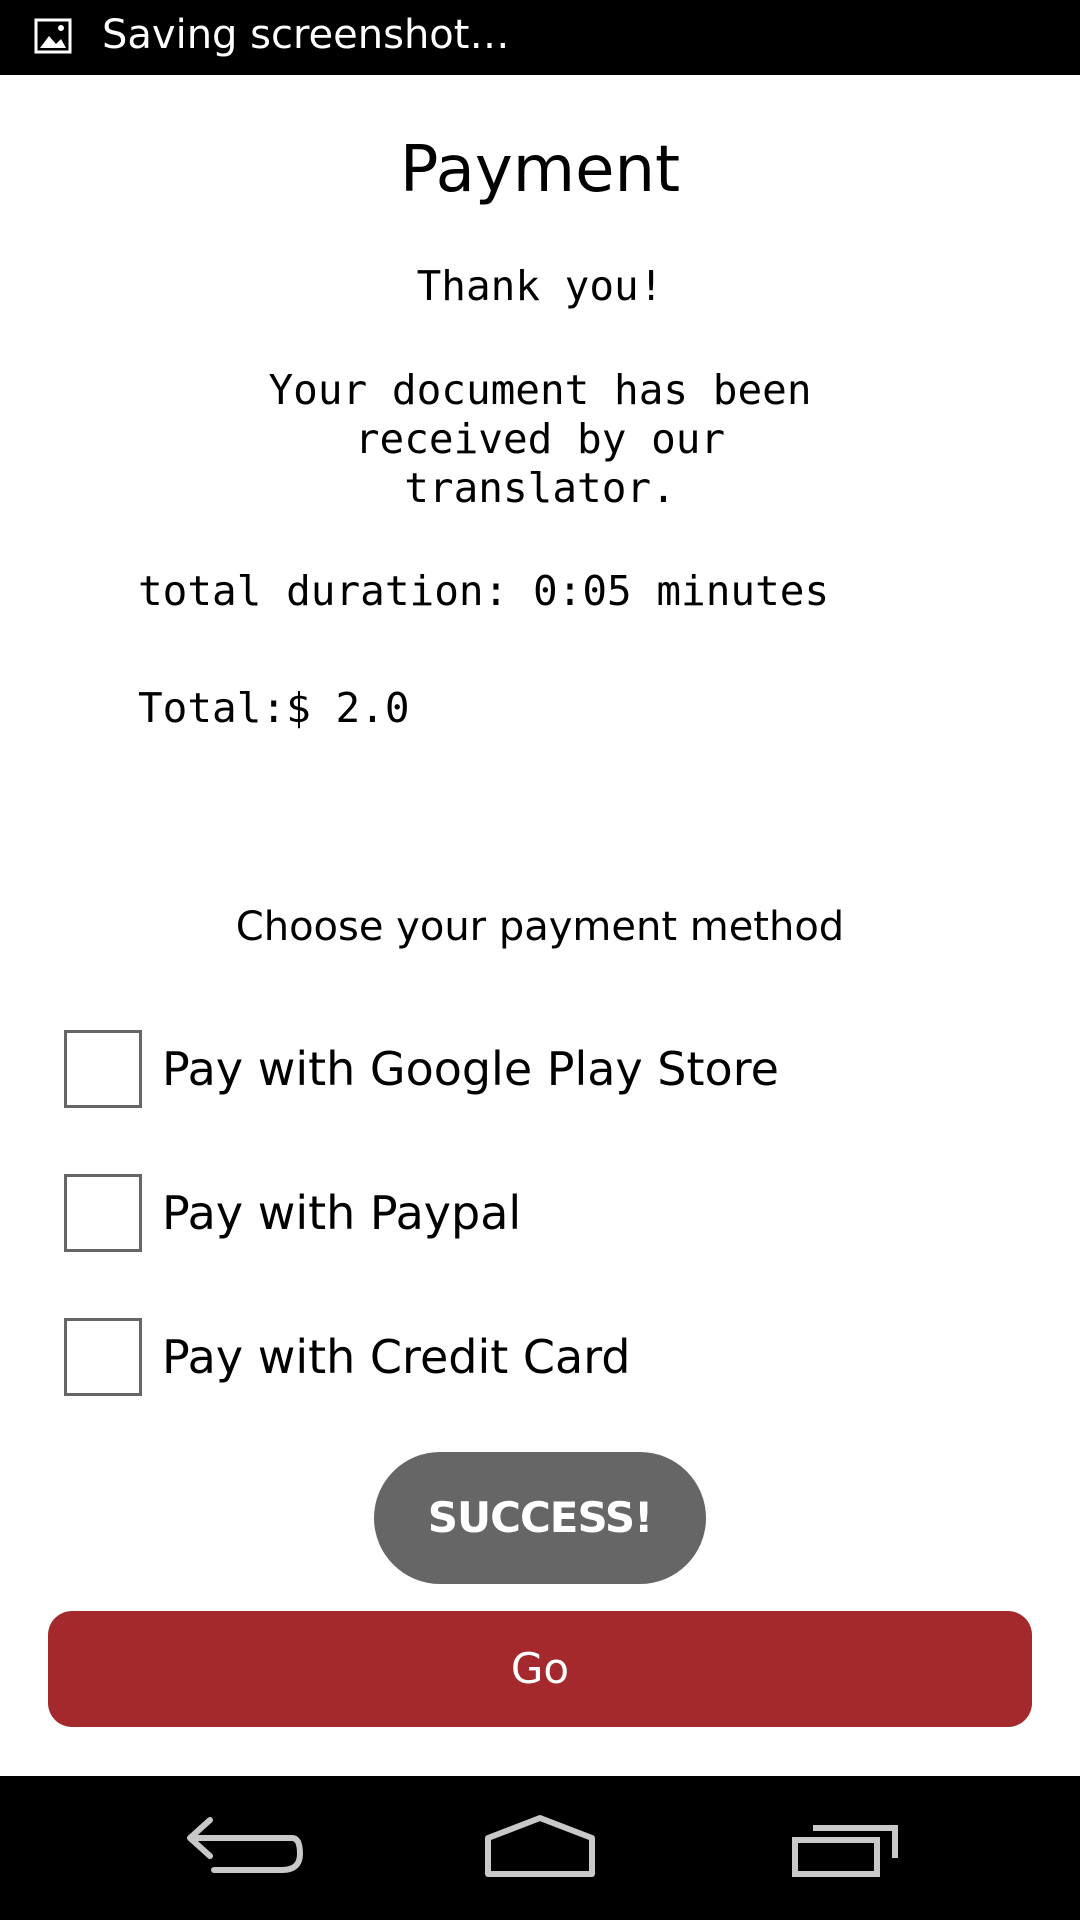  Describe the element at coordinates (53, 36) in the screenshot. I see `image-icon` at that location.